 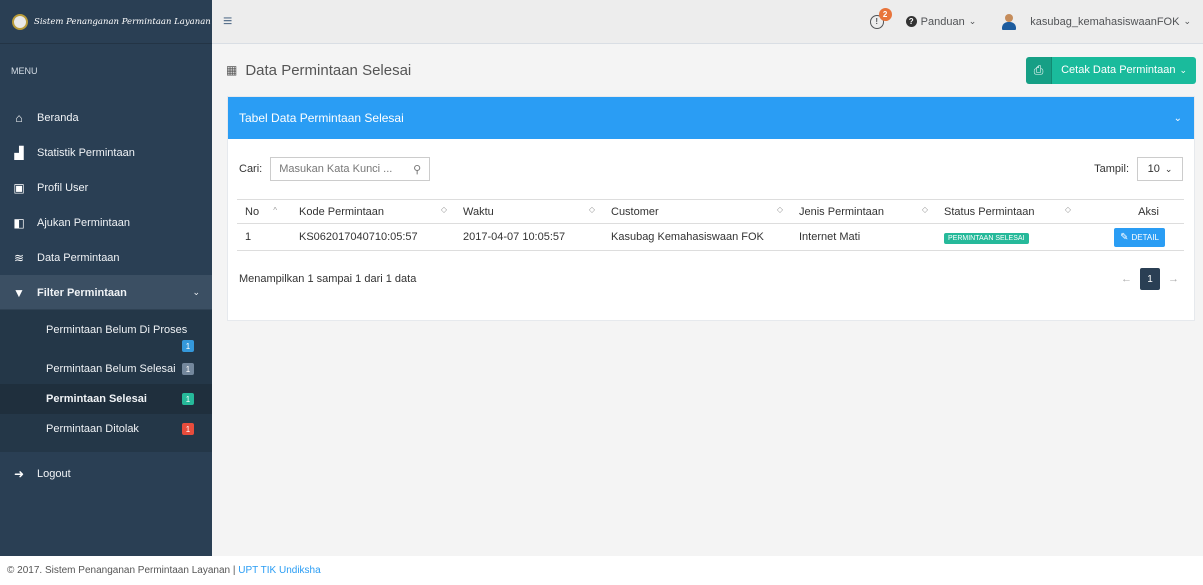 I want to click on submenu-item-belum-diproses: Permintaan Belum Di Proses 1, so click(x=106, y=336).